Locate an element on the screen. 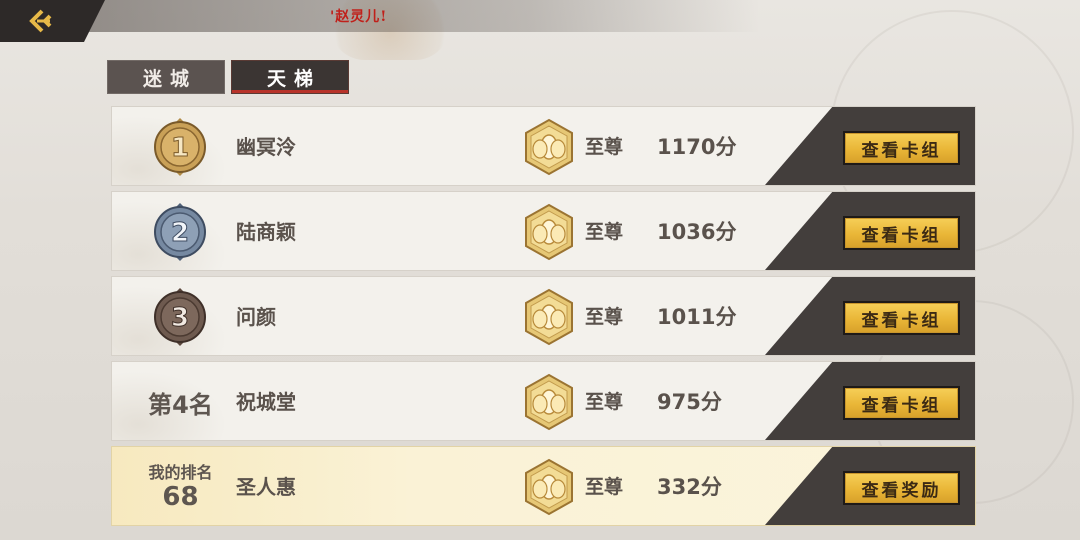 The height and width of the screenshot is (540, 1080). rank-3-medal-icon: 3 is located at coordinates (180, 317).